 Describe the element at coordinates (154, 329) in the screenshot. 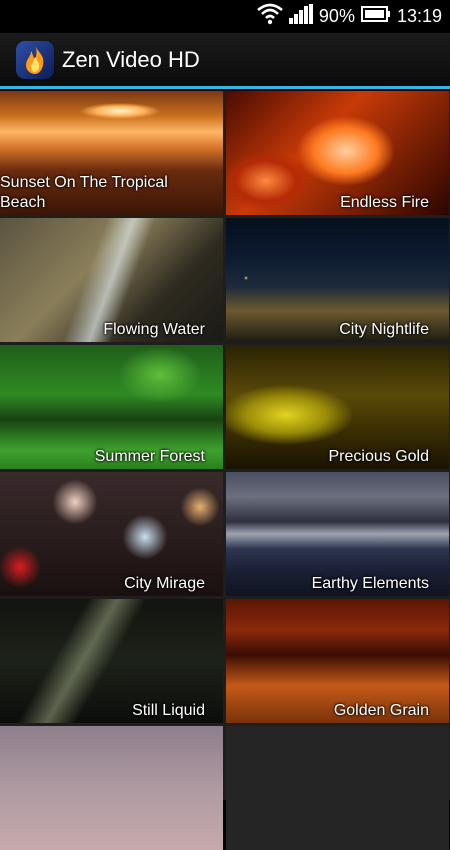

I see `video-title: Flowing Water` at that location.